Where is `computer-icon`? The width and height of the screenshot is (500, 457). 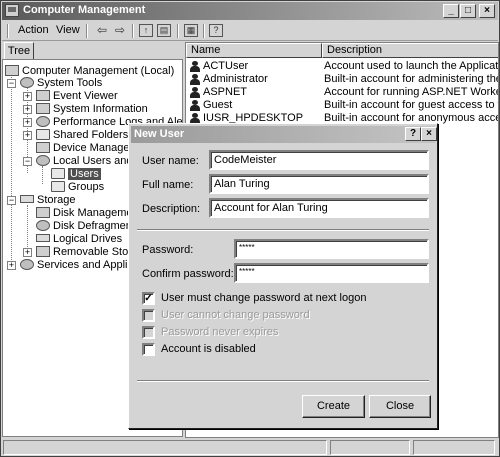
computer-icon is located at coordinates (12, 70).